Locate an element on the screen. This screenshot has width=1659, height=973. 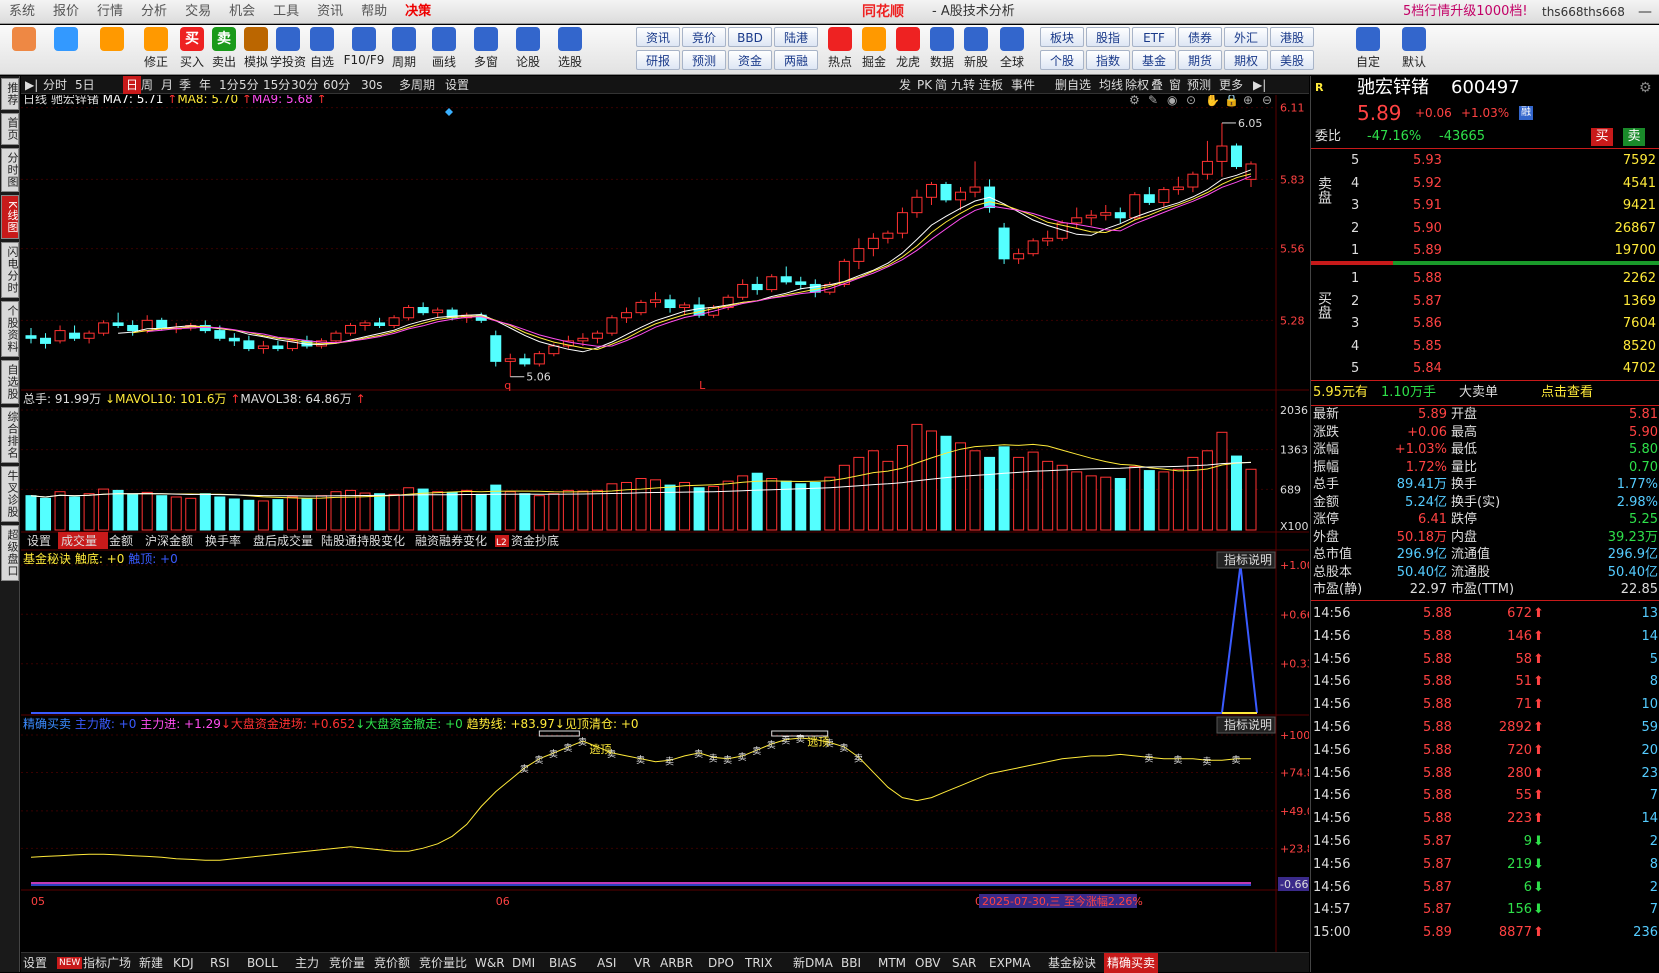
quick-button: 板块 is located at coordinates (1062, 37).